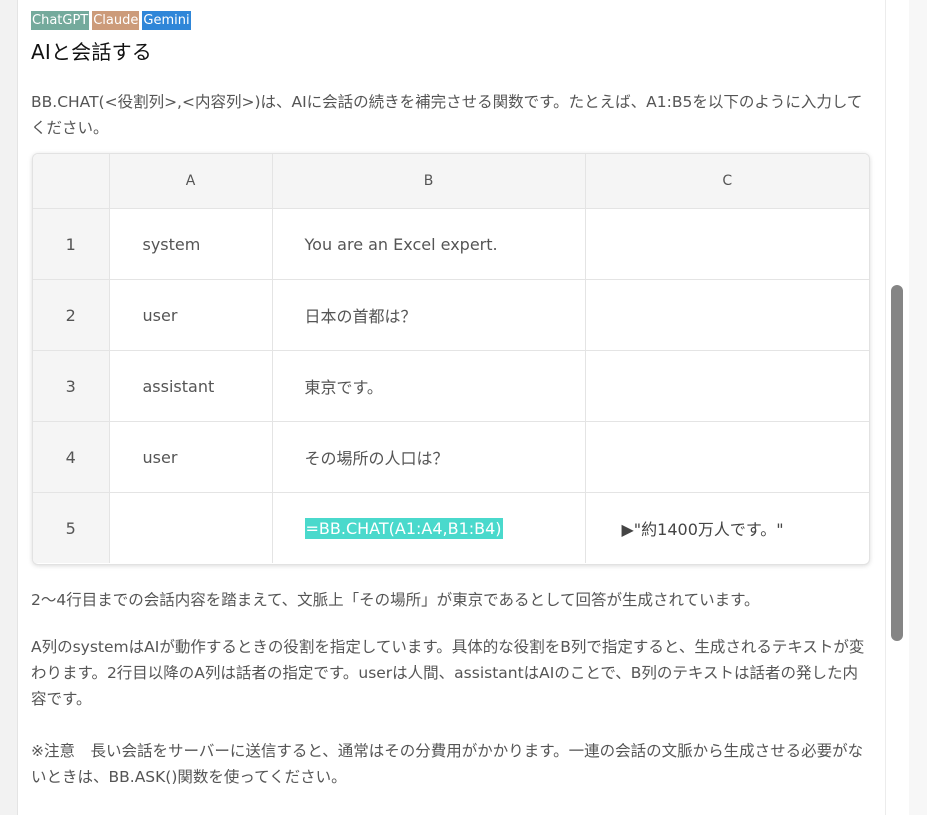 The image size is (927, 815). What do you see at coordinates (403, 528) in the screenshot?
I see `formula-highlight: =BB.CHAT(A1:A4,B1:B4)` at bounding box center [403, 528].